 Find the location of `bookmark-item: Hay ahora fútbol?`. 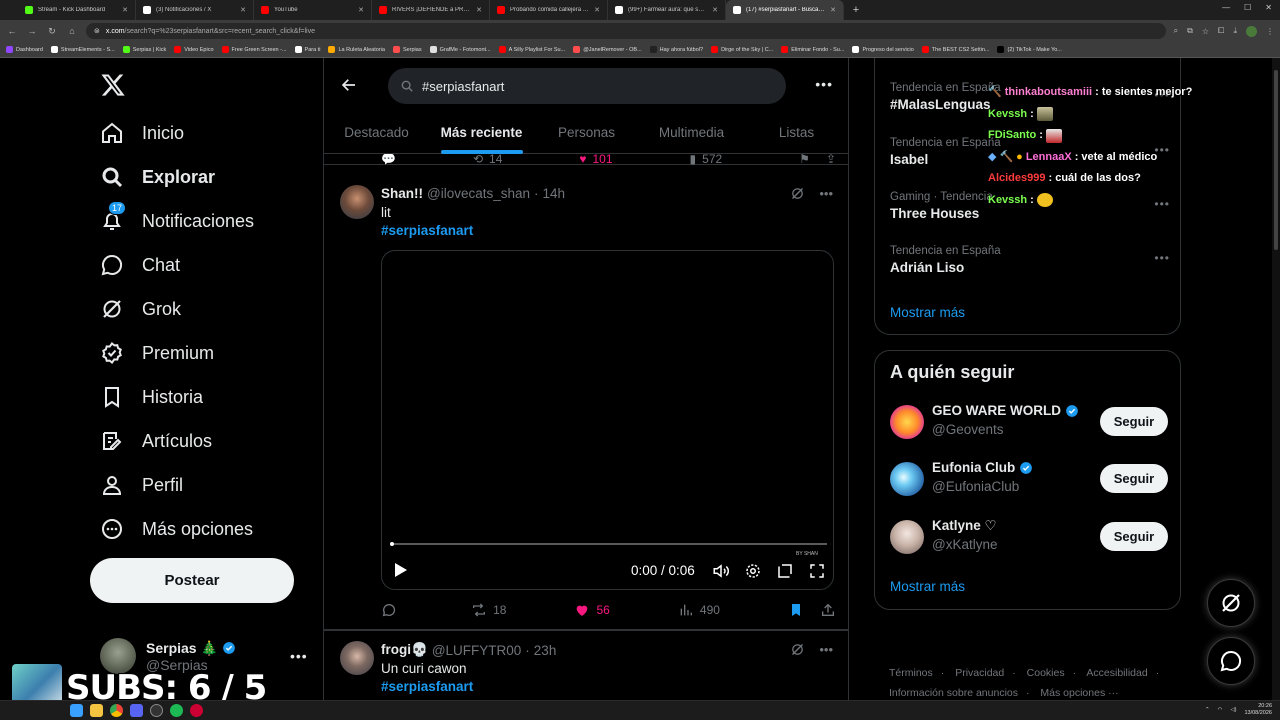

bookmark-item: Hay ahora fútbol? is located at coordinates (676, 49).